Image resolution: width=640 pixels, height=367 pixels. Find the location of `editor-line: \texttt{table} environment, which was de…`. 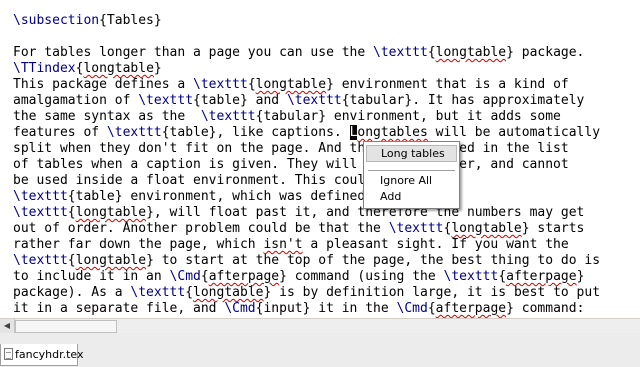

editor-line: \texttt{table} environment, which was de… is located at coordinates (189, 197).